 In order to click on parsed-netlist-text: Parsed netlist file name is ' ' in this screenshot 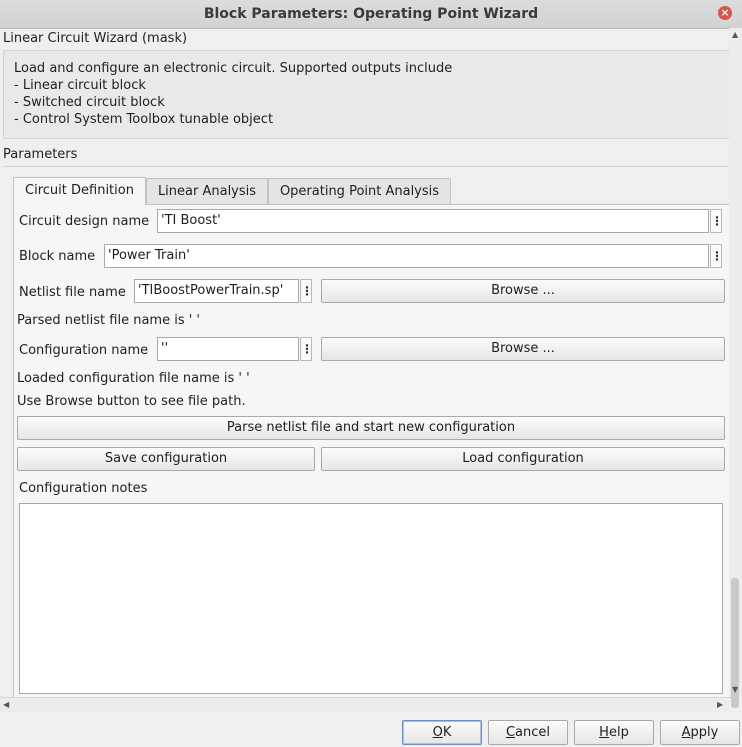, I will do `click(109, 320)`.